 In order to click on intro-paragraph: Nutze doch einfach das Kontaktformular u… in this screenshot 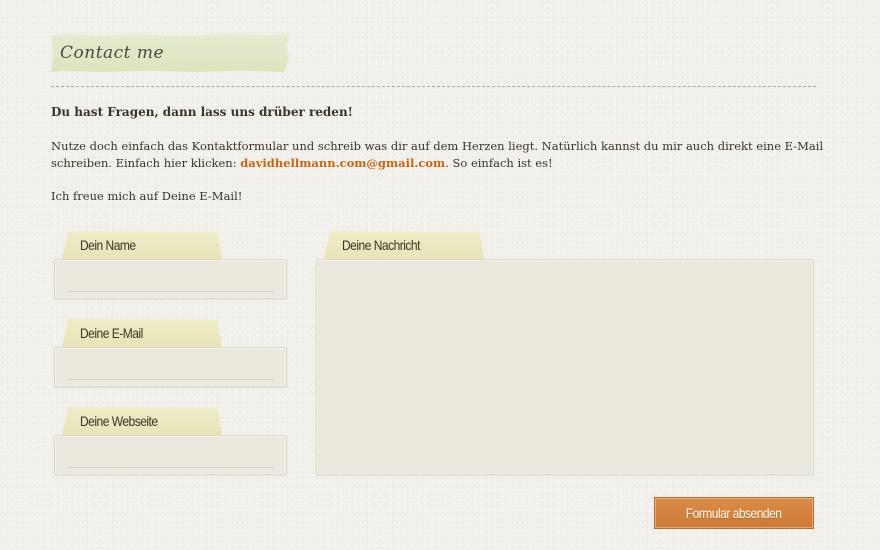, I will do `click(438, 155)`.